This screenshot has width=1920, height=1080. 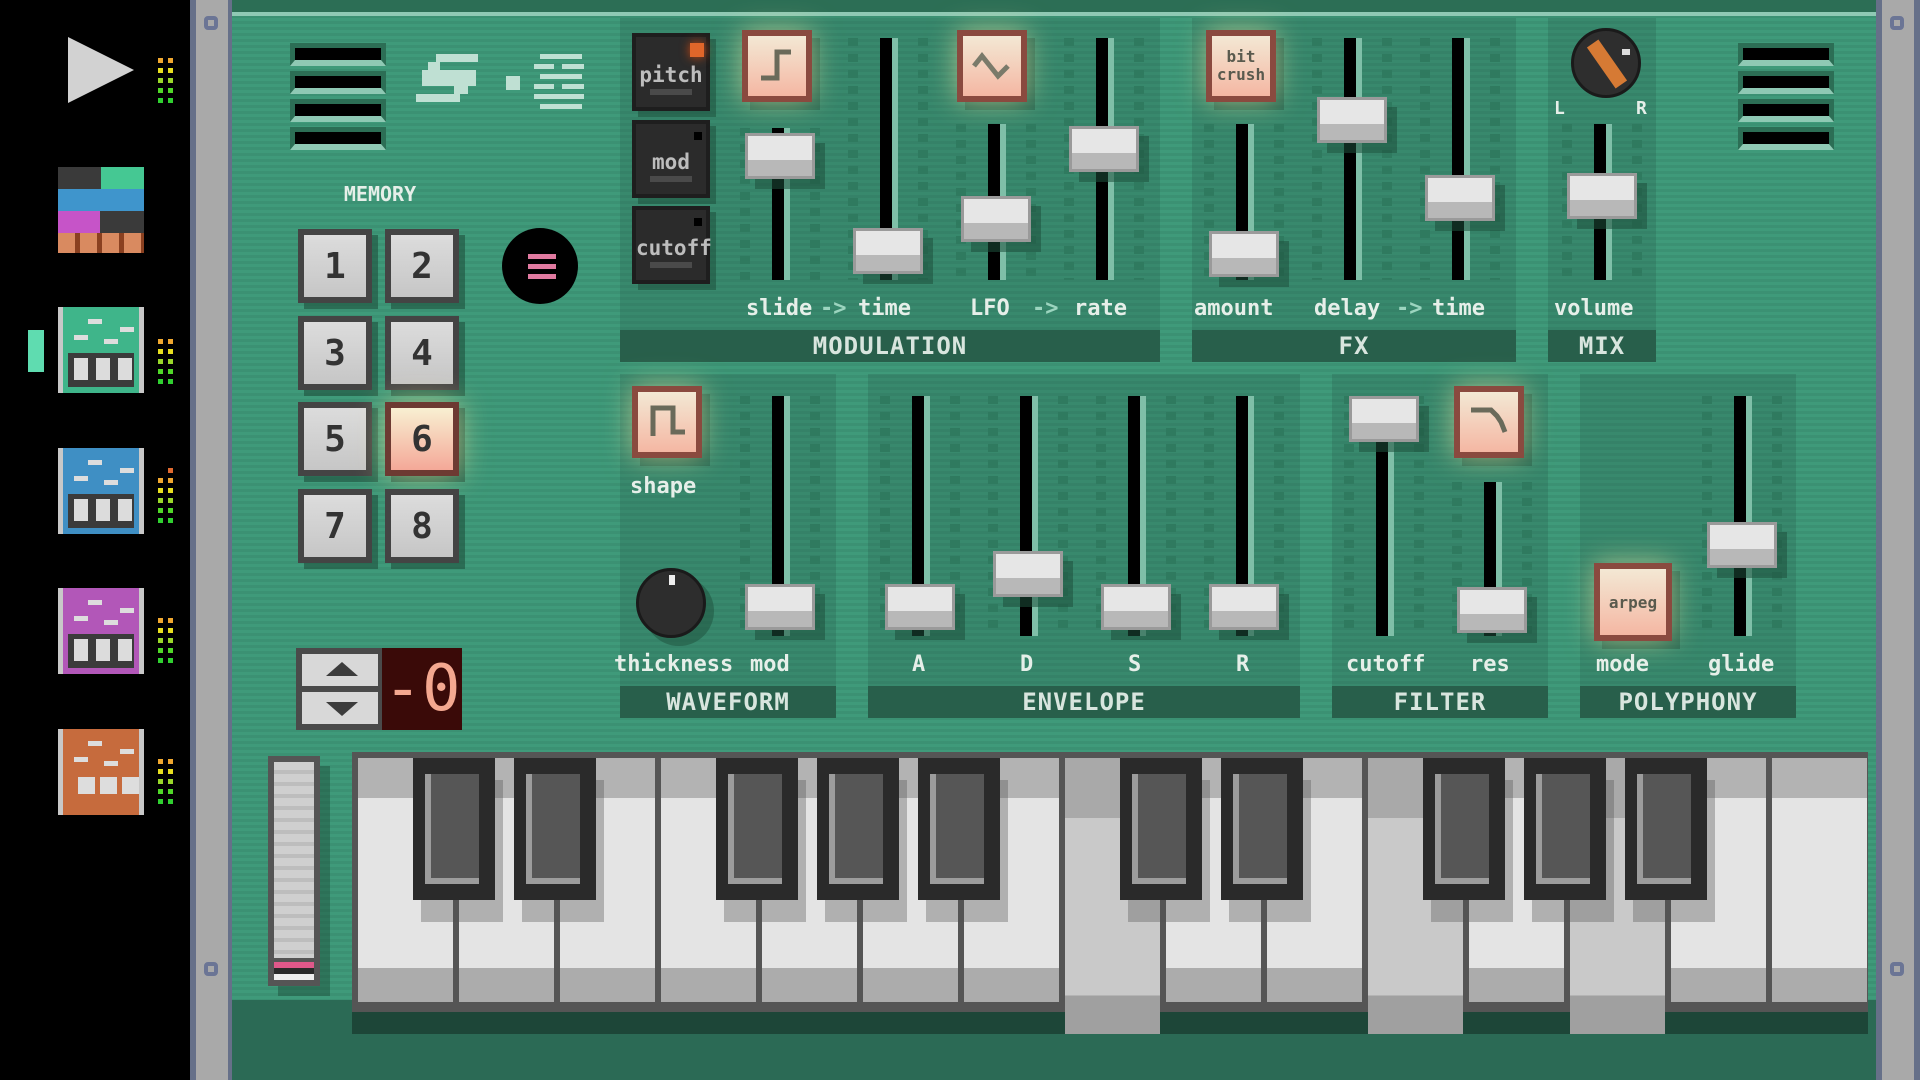 What do you see at coordinates (697, 50) in the screenshot?
I see `active-led-icon` at bounding box center [697, 50].